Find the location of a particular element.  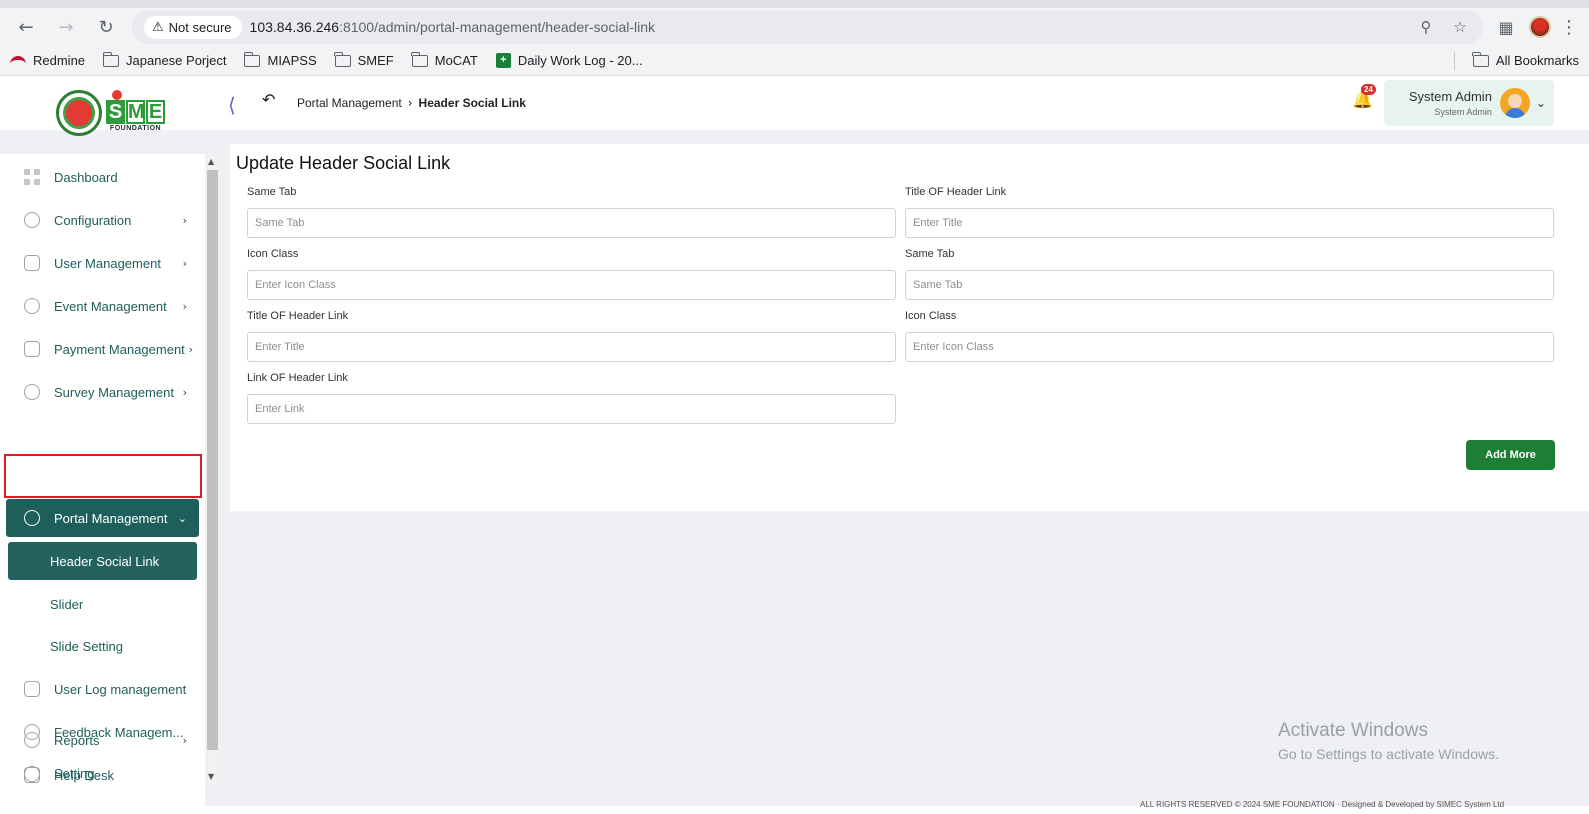

security-chip: ⚠ Not secure is located at coordinates (193, 27).